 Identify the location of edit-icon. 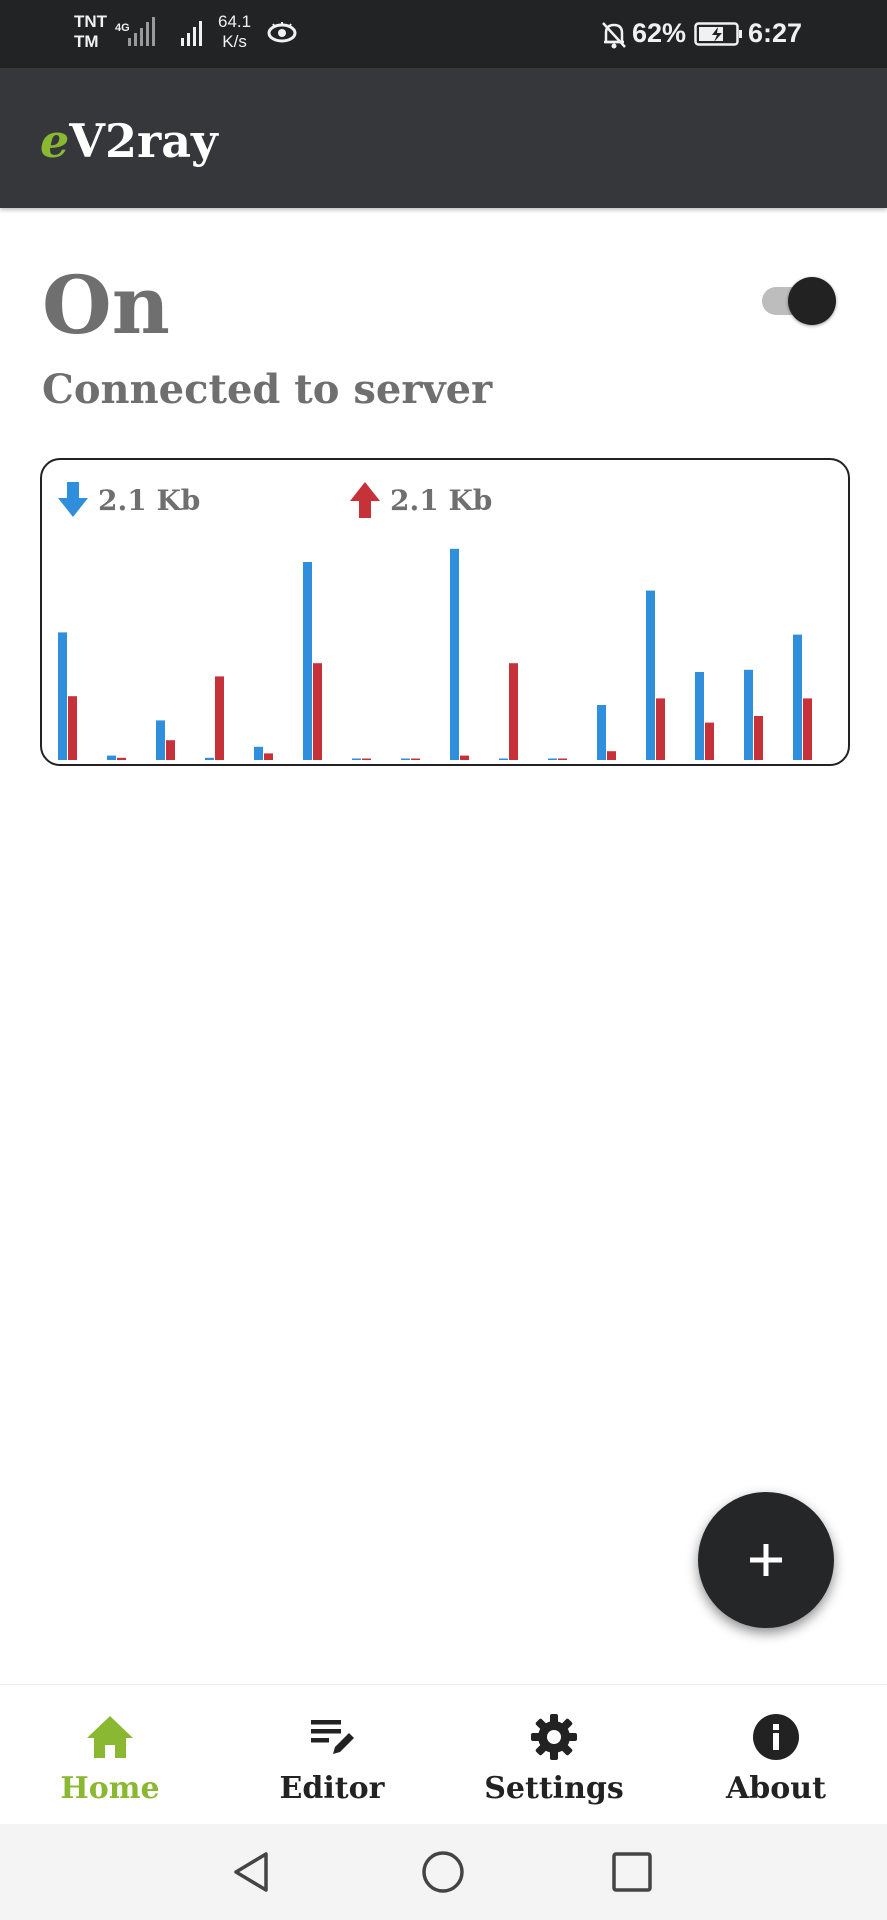
(332, 1737).